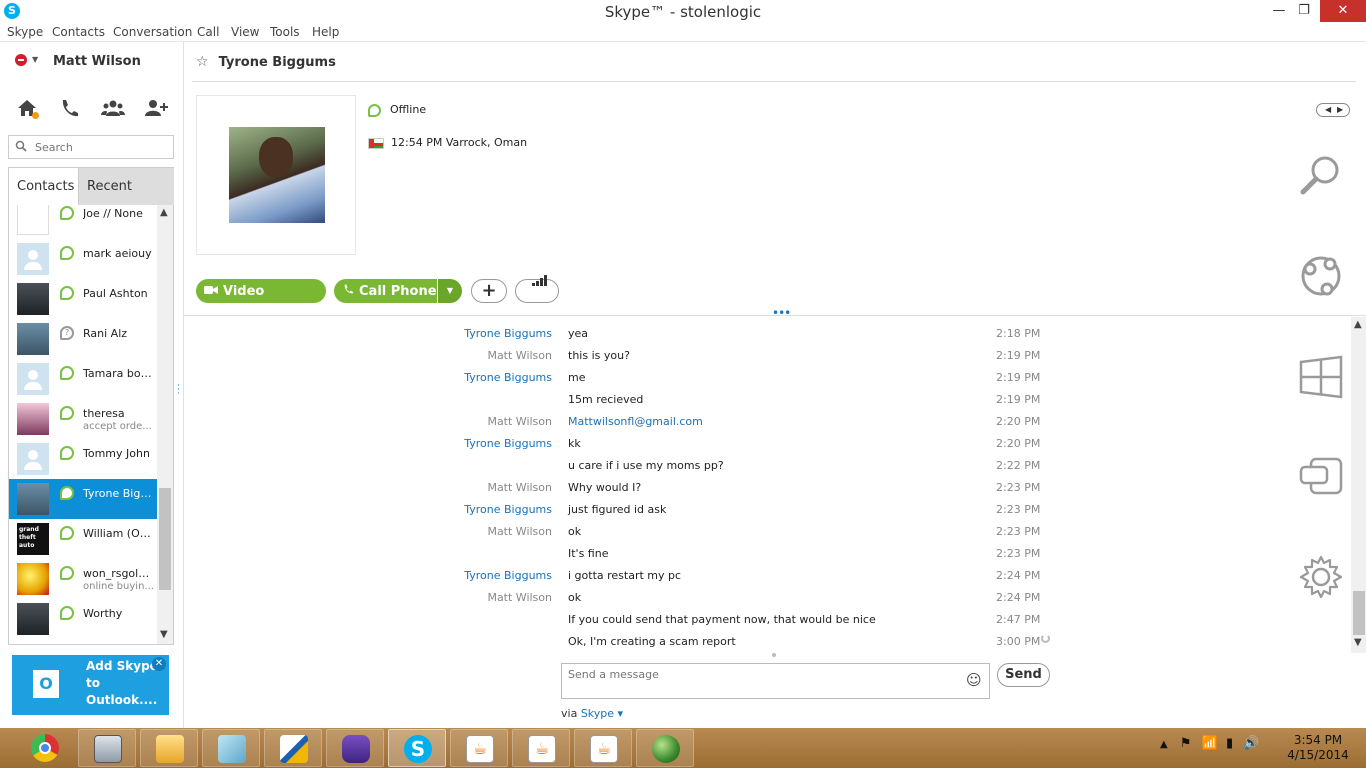 The height and width of the screenshot is (768, 1366). Describe the element at coordinates (417, 748) in the screenshot. I see `taskbar-skype: S` at that location.